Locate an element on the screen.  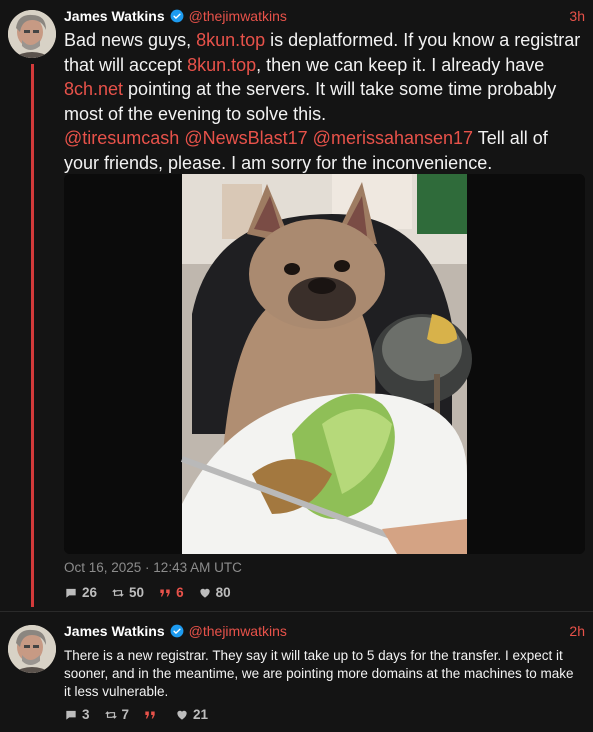
quote-count: 6 is located at coordinates (171, 592).